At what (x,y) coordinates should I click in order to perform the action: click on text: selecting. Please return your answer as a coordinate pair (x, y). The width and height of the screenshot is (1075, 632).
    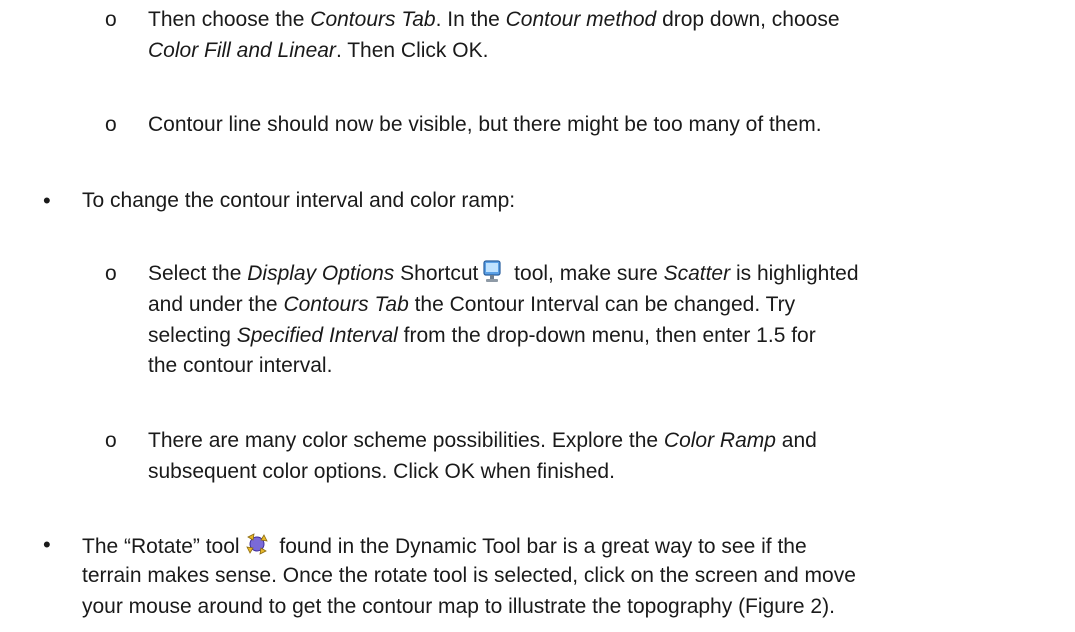
    Looking at the image, I should click on (192, 335).